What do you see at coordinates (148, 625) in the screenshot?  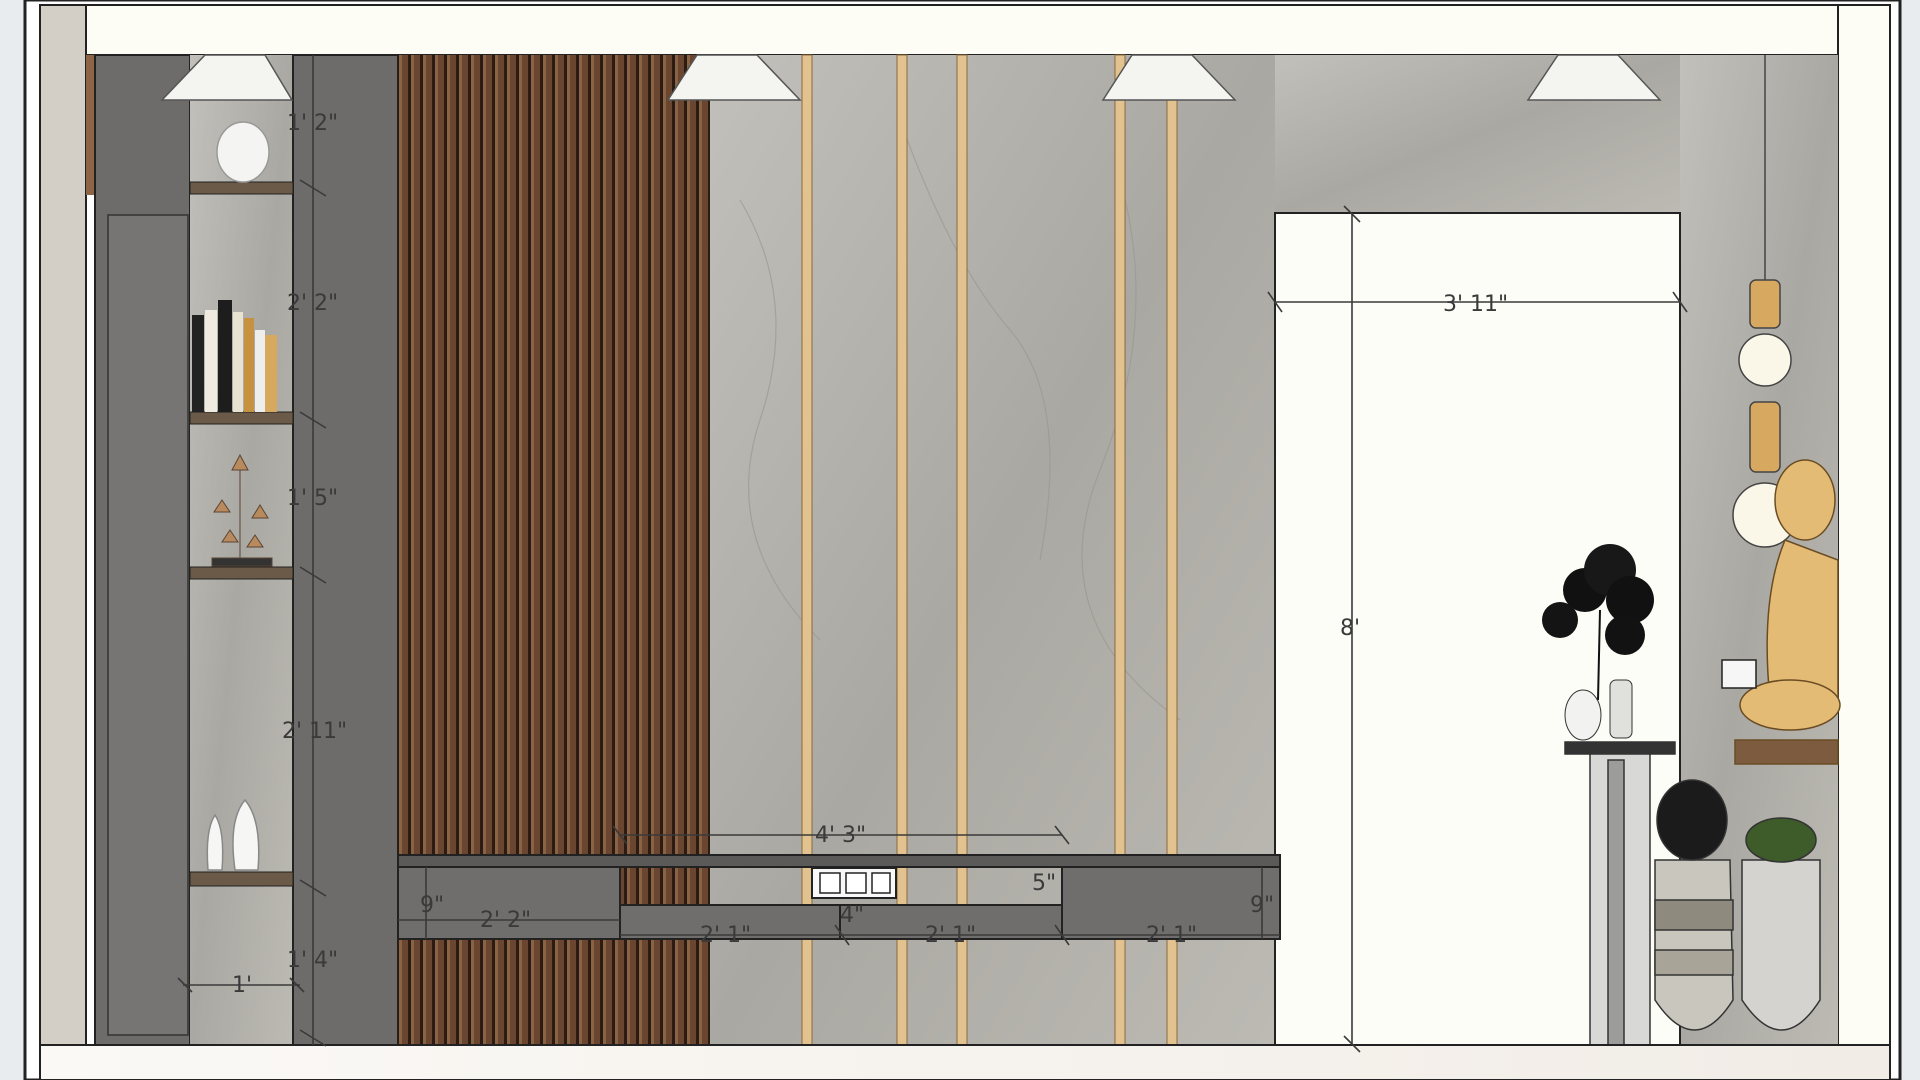 I see `dark-panel-inner` at bounding box center [148, 625].